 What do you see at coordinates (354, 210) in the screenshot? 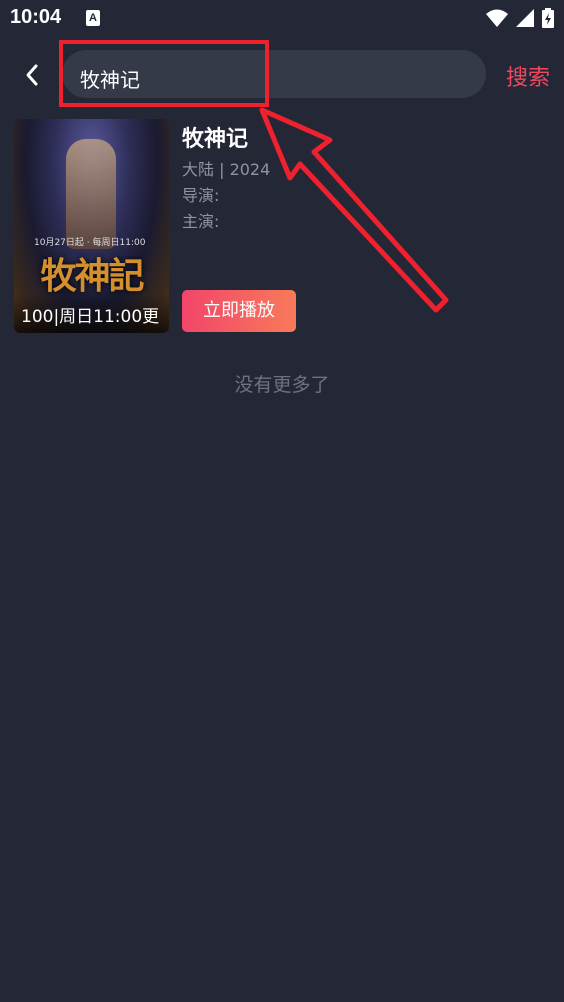
I see `annotation-arrow-icon` at bounding box center [354, 210].